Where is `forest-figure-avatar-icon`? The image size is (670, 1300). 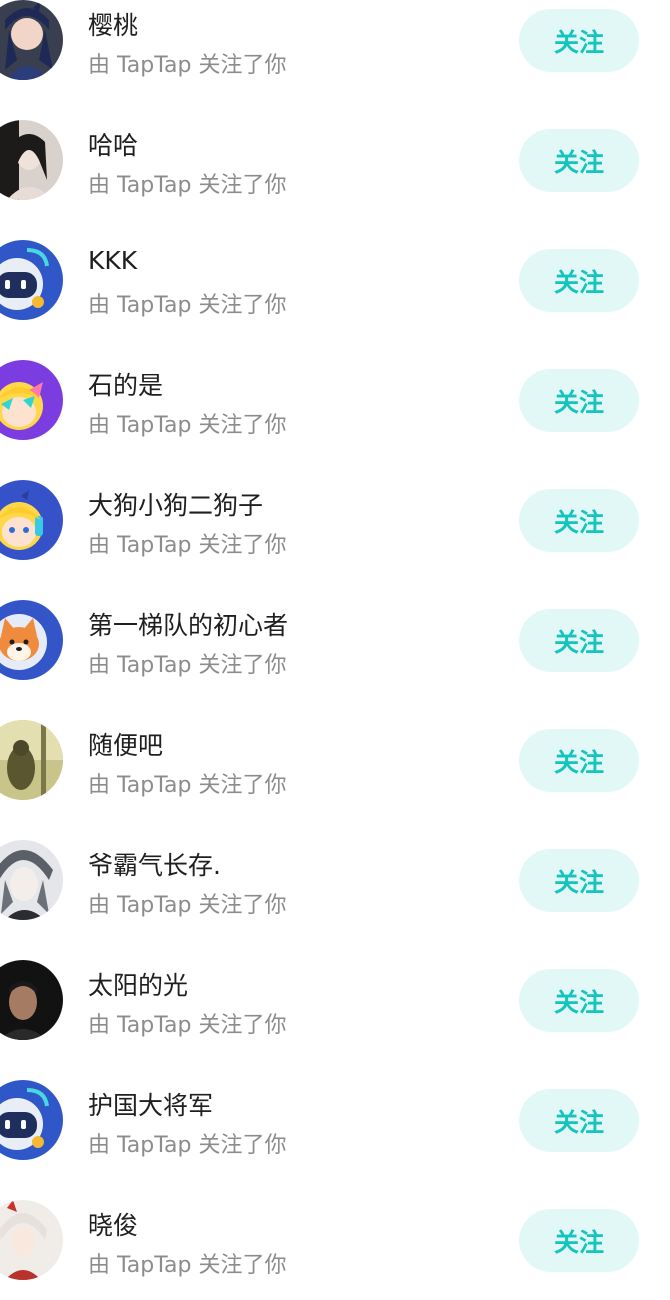 forest-figure-avatar-icon is located at coordinates (31, 760).